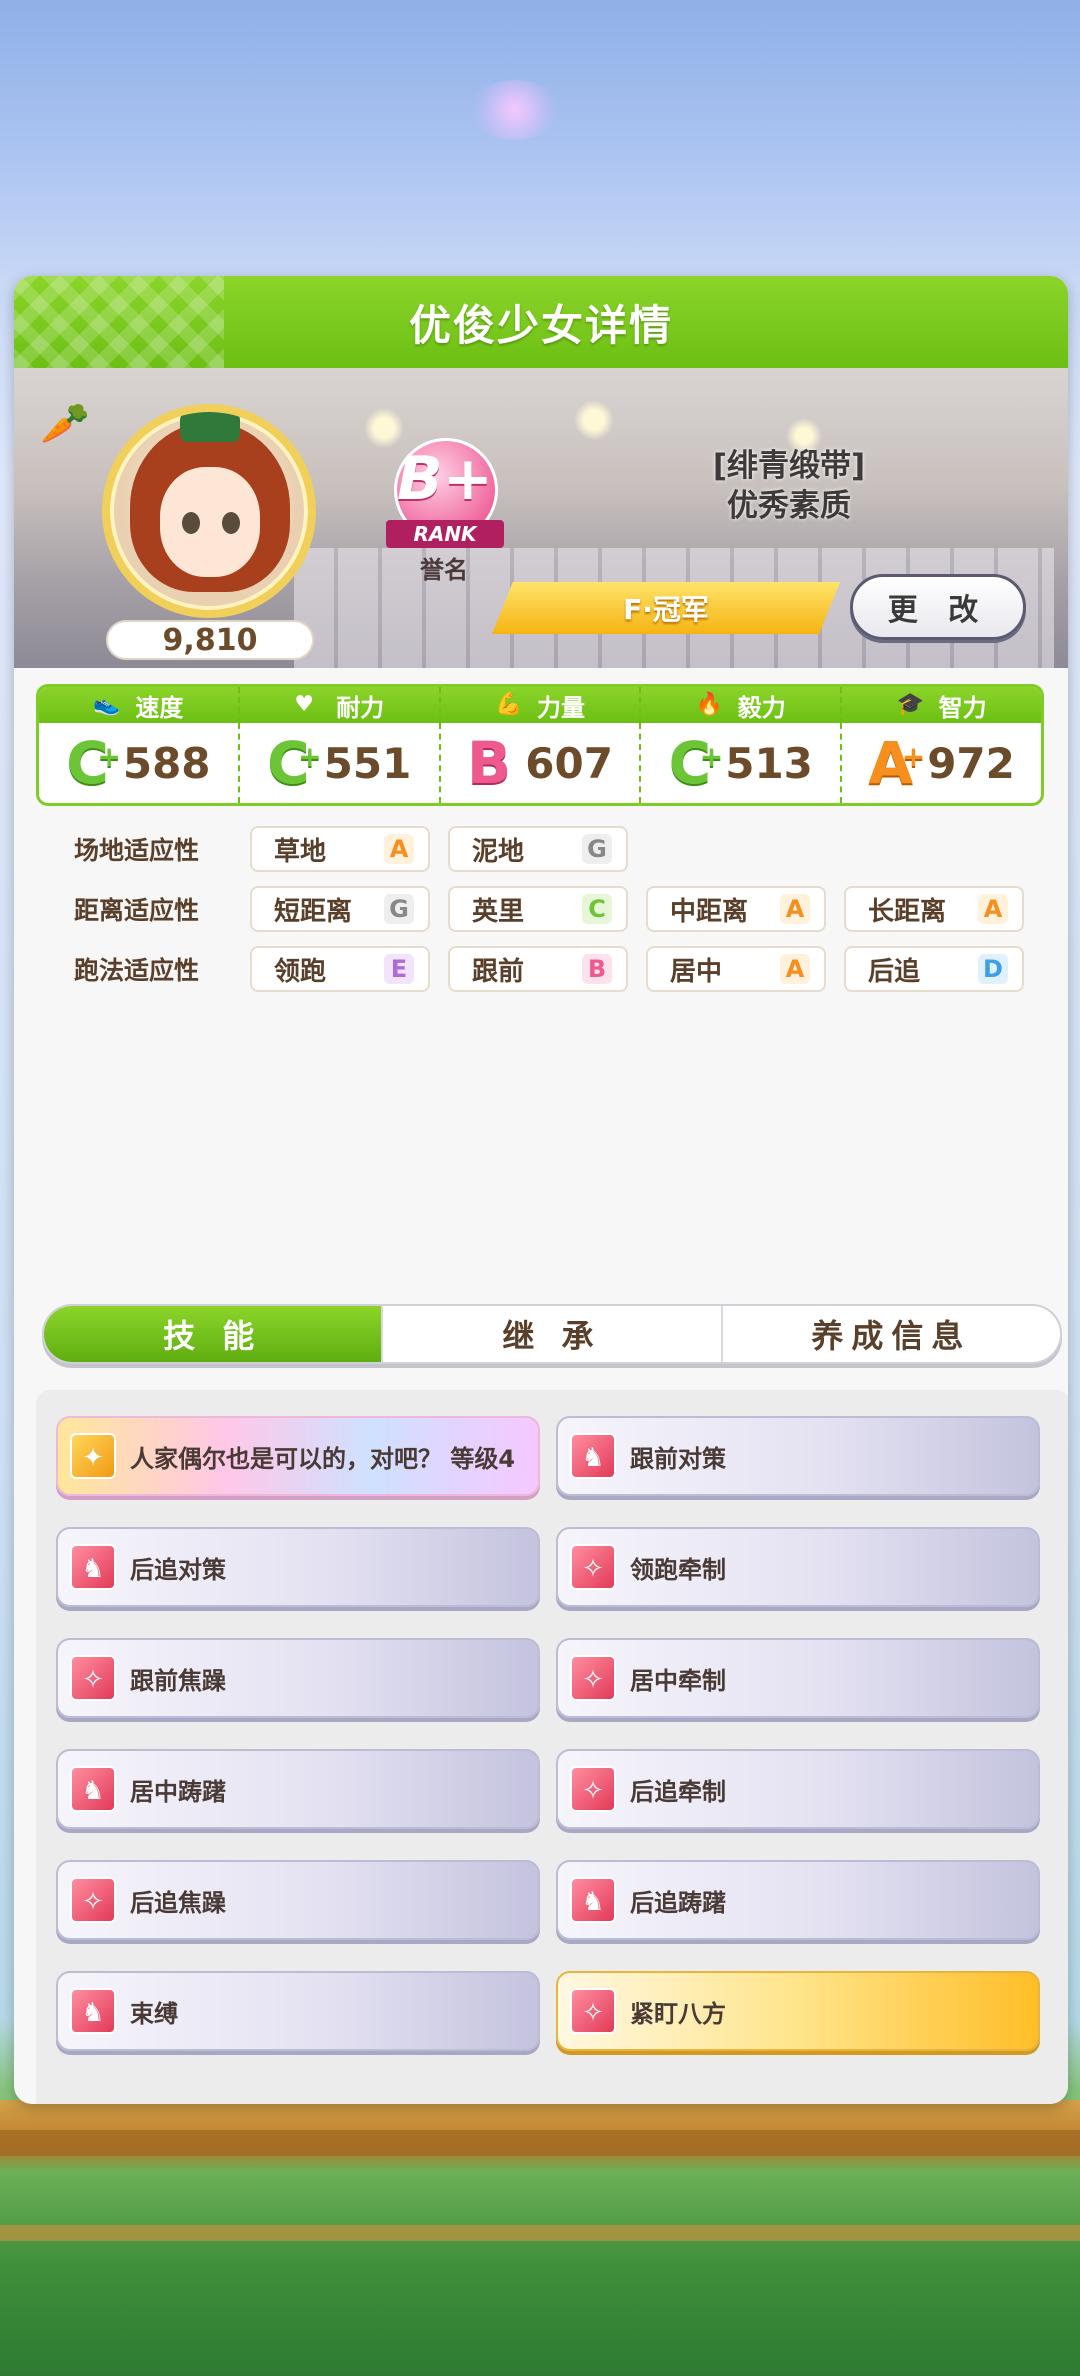  Describe the element at coordinates (798, 2011) in the screenshot. I see `skill-item: ✧ 紧盯八方` at that location.